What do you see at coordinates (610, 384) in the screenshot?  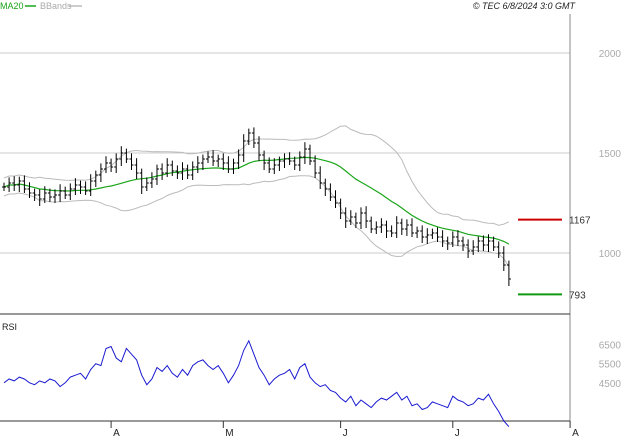 I see `rsi-tick-label: 4500` at bounding box center [610, 384].